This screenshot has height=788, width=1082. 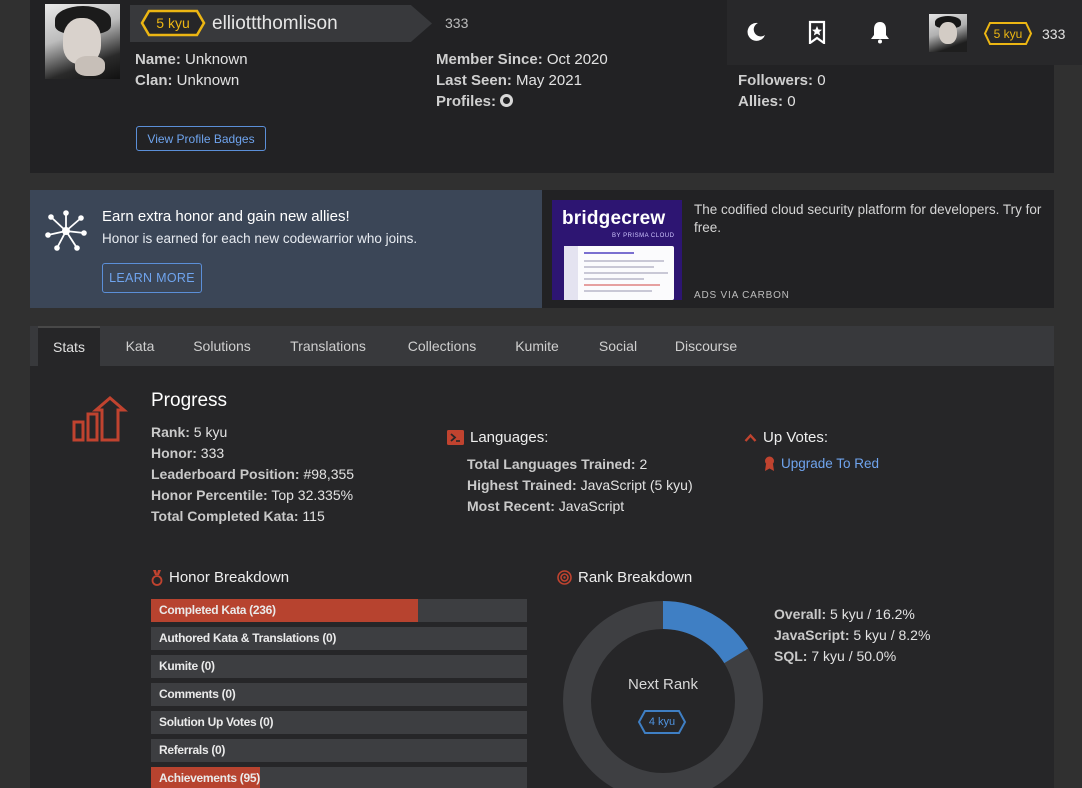 What do you see at coordinates (948, 33) in the screenshot?
I see `user-avatar` at bounding box center [948, 33].